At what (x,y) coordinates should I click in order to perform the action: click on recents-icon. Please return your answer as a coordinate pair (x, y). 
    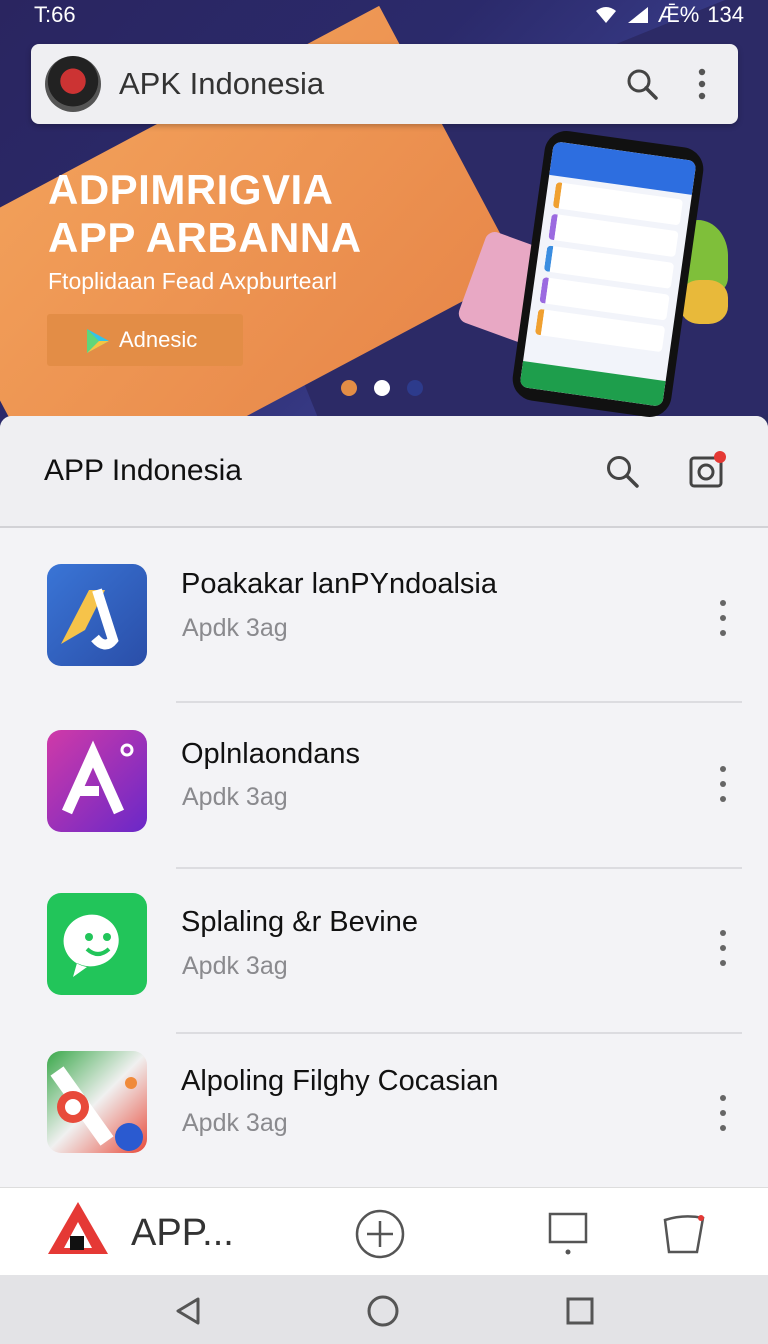
    Looking at the image, I should click on (580, 1311).